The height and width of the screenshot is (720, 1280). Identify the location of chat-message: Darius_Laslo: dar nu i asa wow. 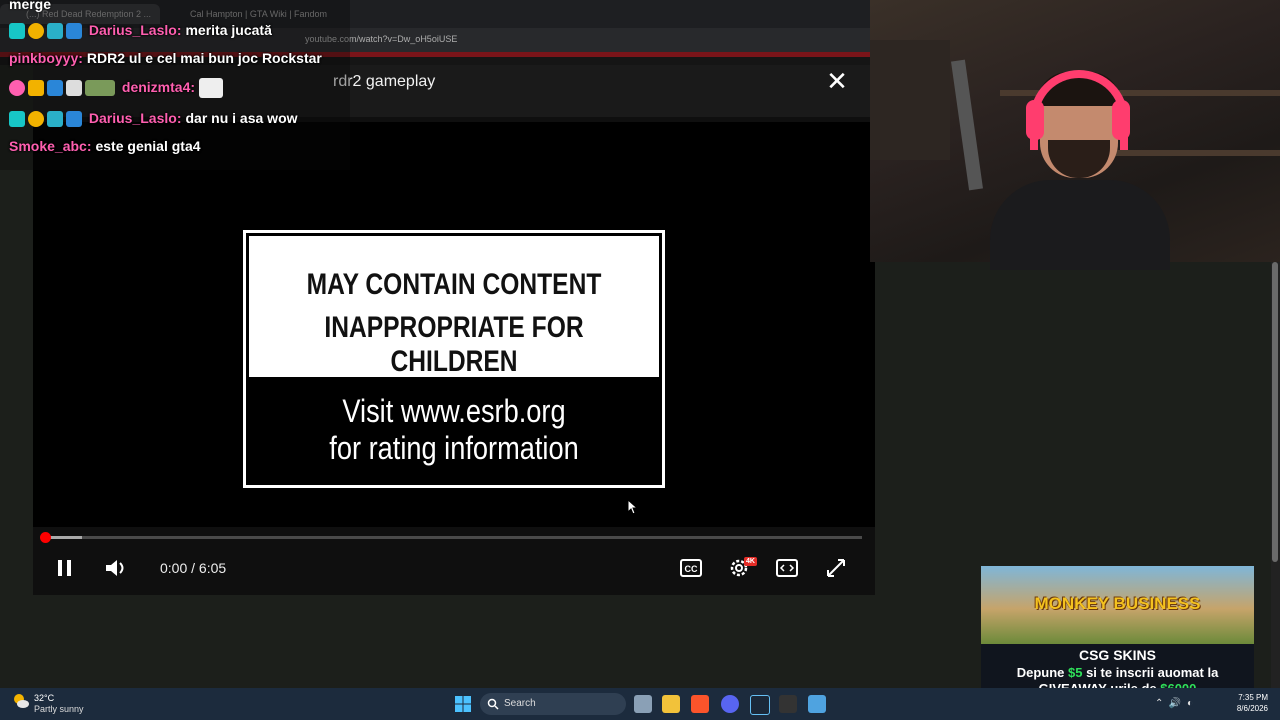
(153, 119).